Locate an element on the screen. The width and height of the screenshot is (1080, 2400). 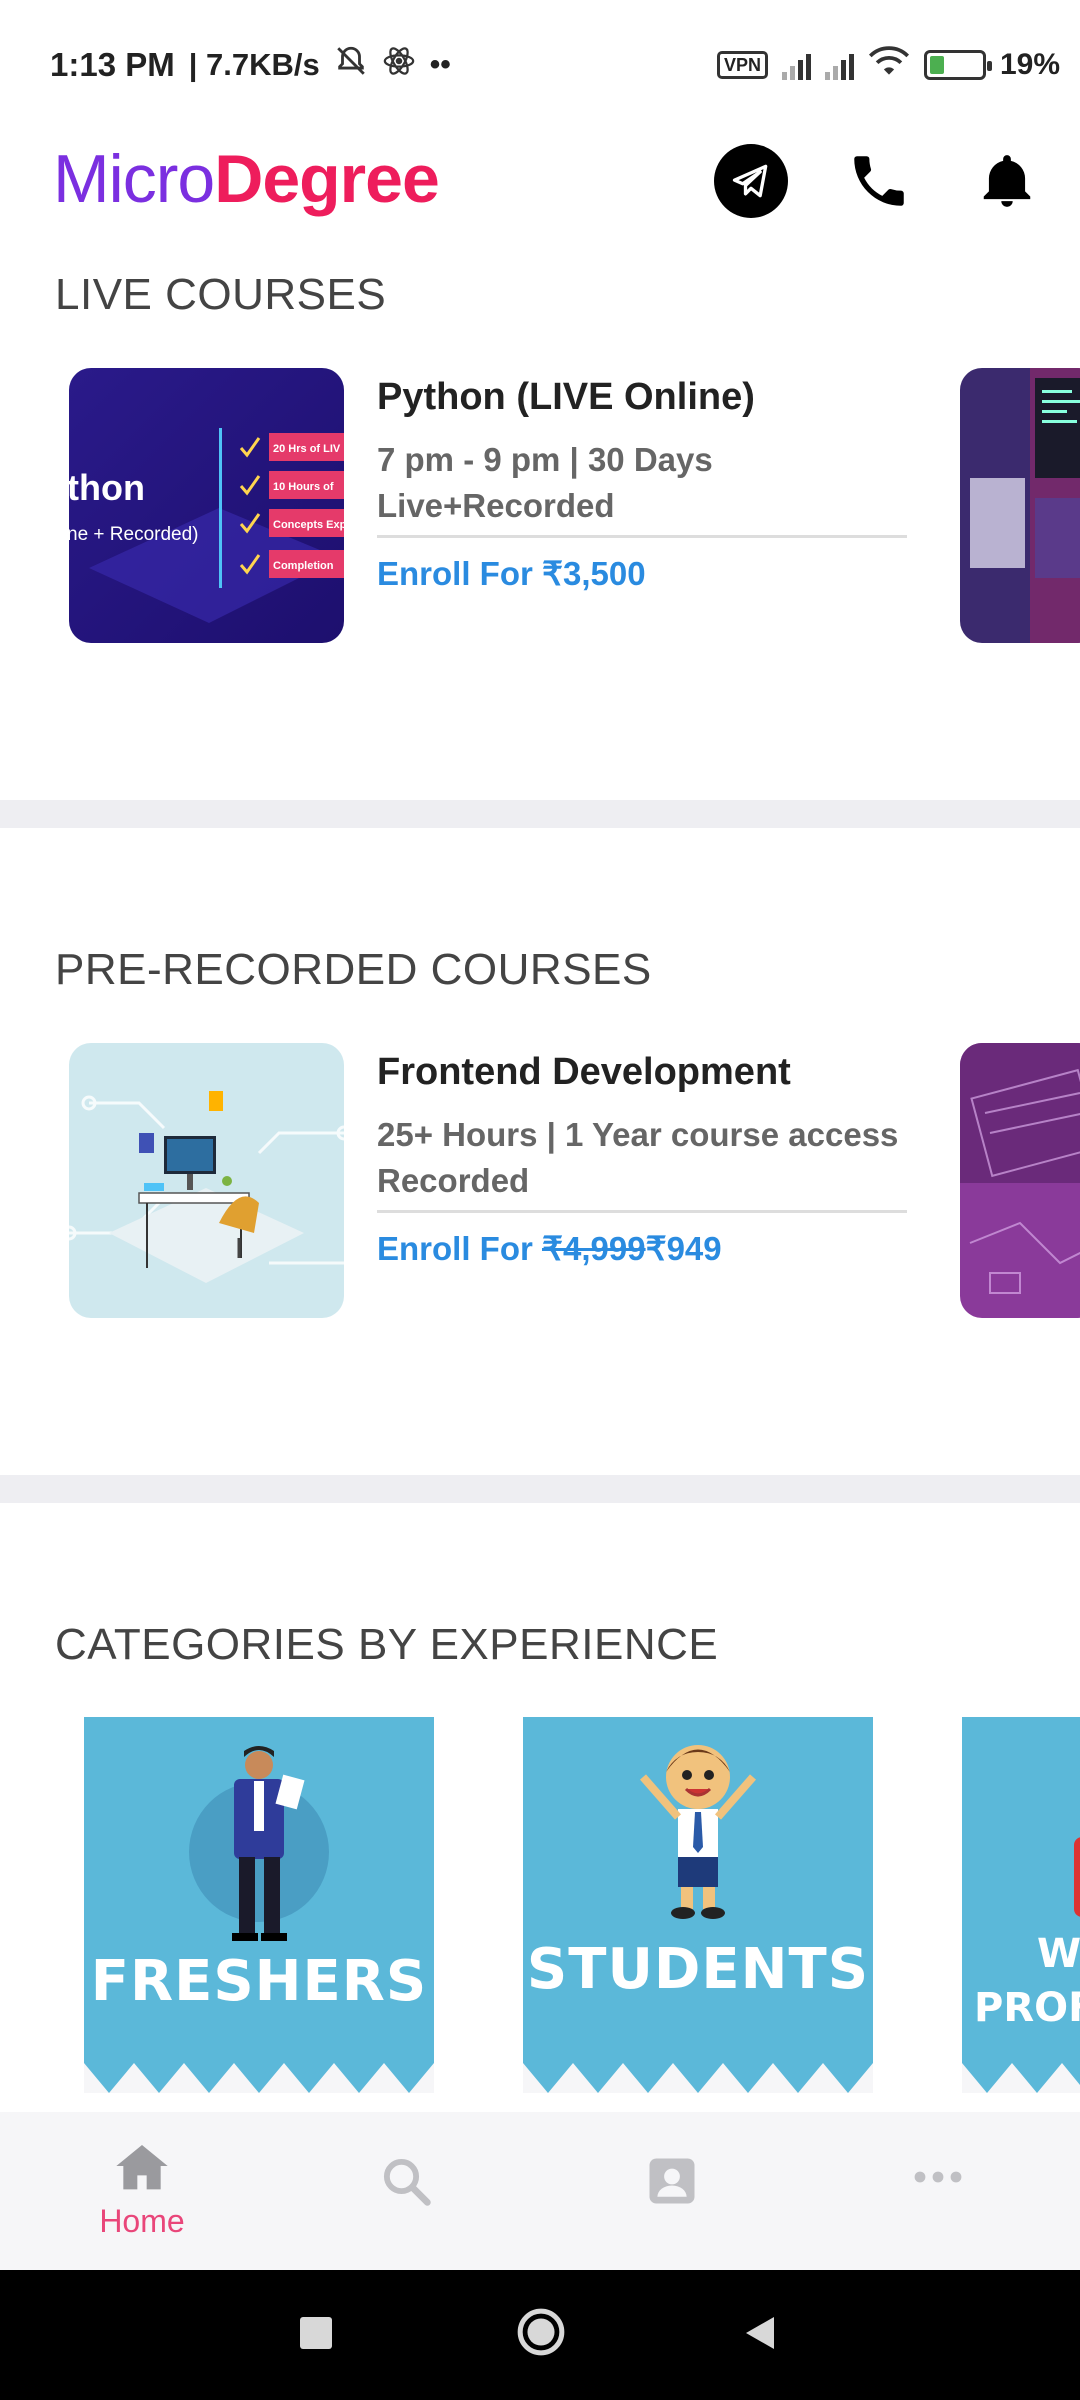
nav-home: Home is located at coordinates (142, 2190).